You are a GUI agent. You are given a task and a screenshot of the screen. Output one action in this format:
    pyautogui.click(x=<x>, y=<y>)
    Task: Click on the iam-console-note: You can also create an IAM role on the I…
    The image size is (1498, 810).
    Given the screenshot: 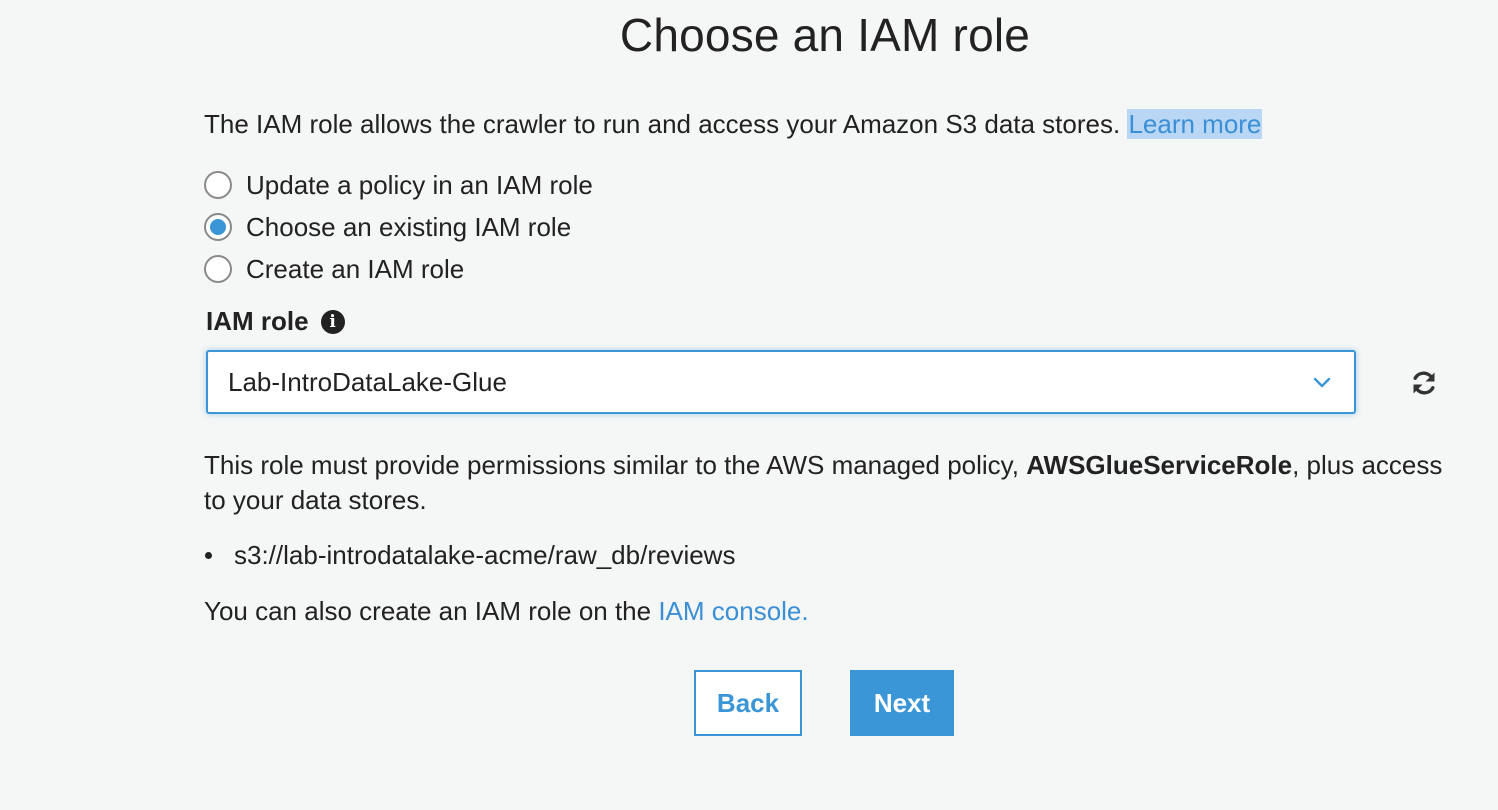 What is the action you would take?
    pyautogui.click(x=506, y=611)
    